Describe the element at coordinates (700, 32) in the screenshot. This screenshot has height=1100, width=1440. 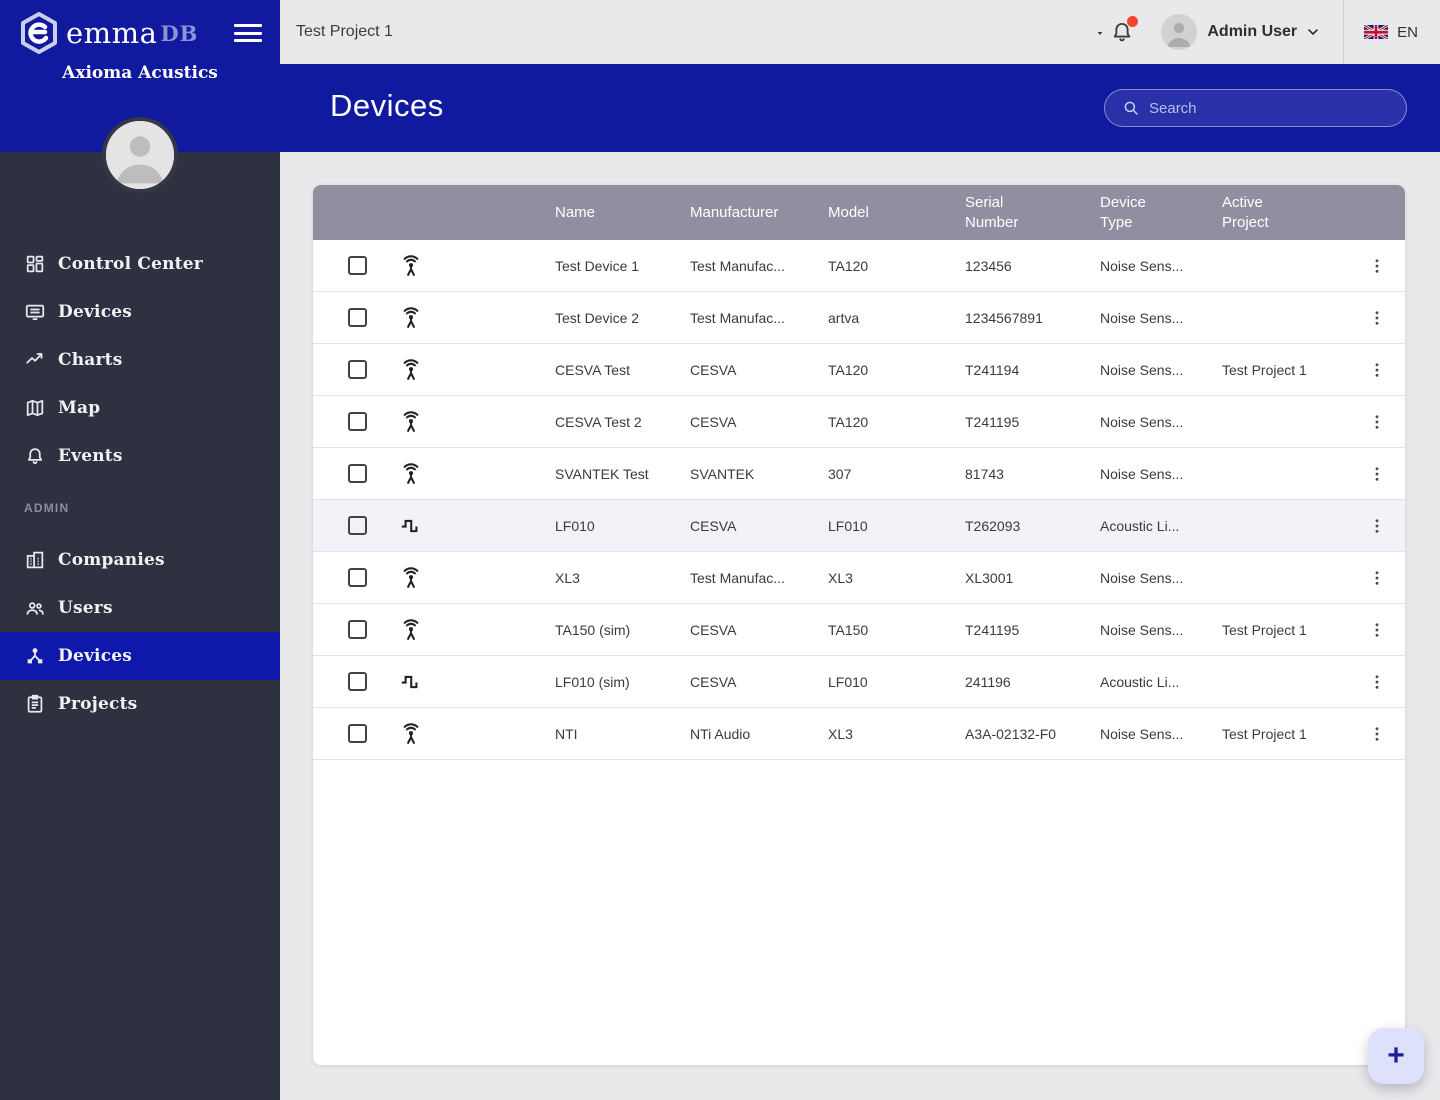
I see `project-select: Test Project 1` at that location.